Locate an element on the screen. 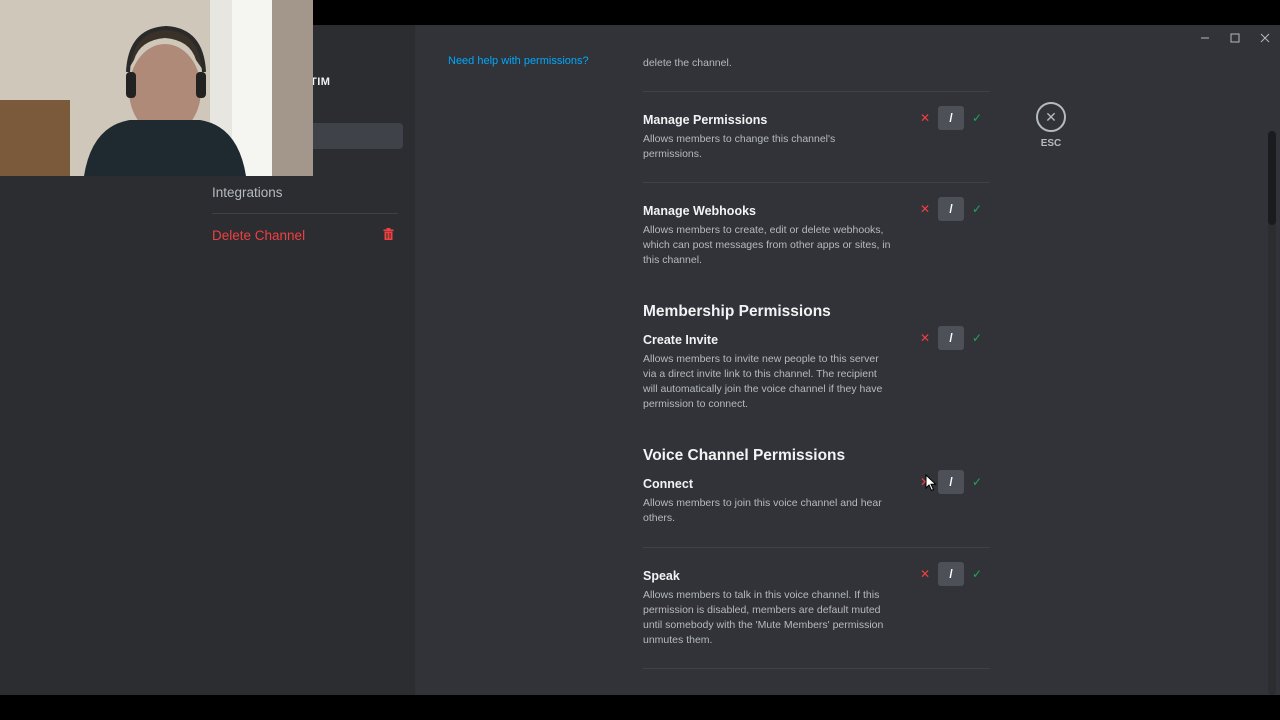 This screenshot has width=1280, height=720. mouse-cursor-icon is located at coordinates (931, 485).